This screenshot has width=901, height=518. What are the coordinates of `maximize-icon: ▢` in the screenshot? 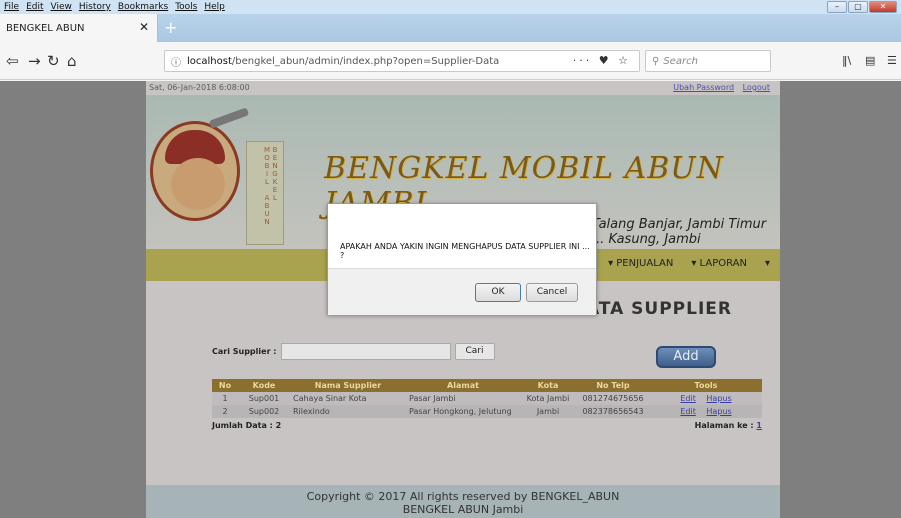 It's located at (858, 7).